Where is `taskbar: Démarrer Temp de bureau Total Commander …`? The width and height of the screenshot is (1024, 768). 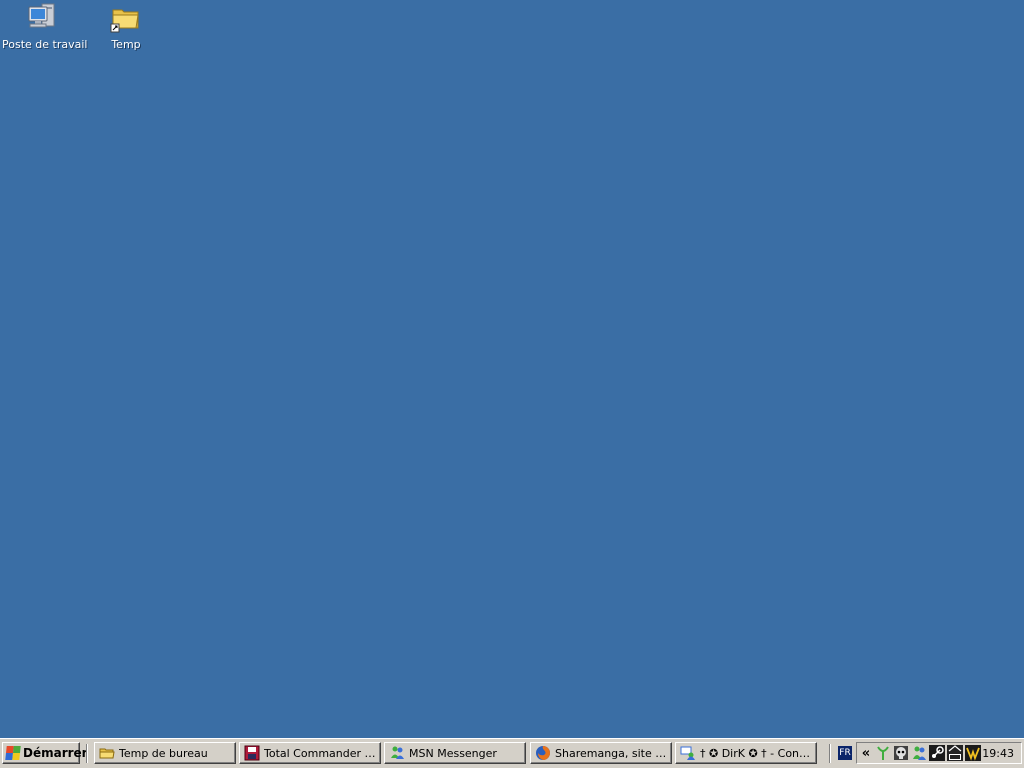 taskbar: Démarrer Temp de bureau Total Commander … is located at coordinates (512, 753).